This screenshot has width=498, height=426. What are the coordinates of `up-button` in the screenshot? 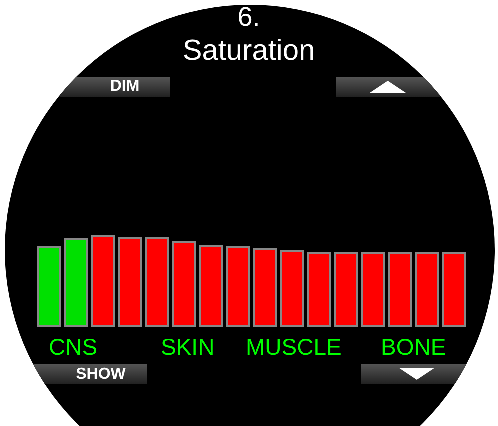 It's located at (388, 87).